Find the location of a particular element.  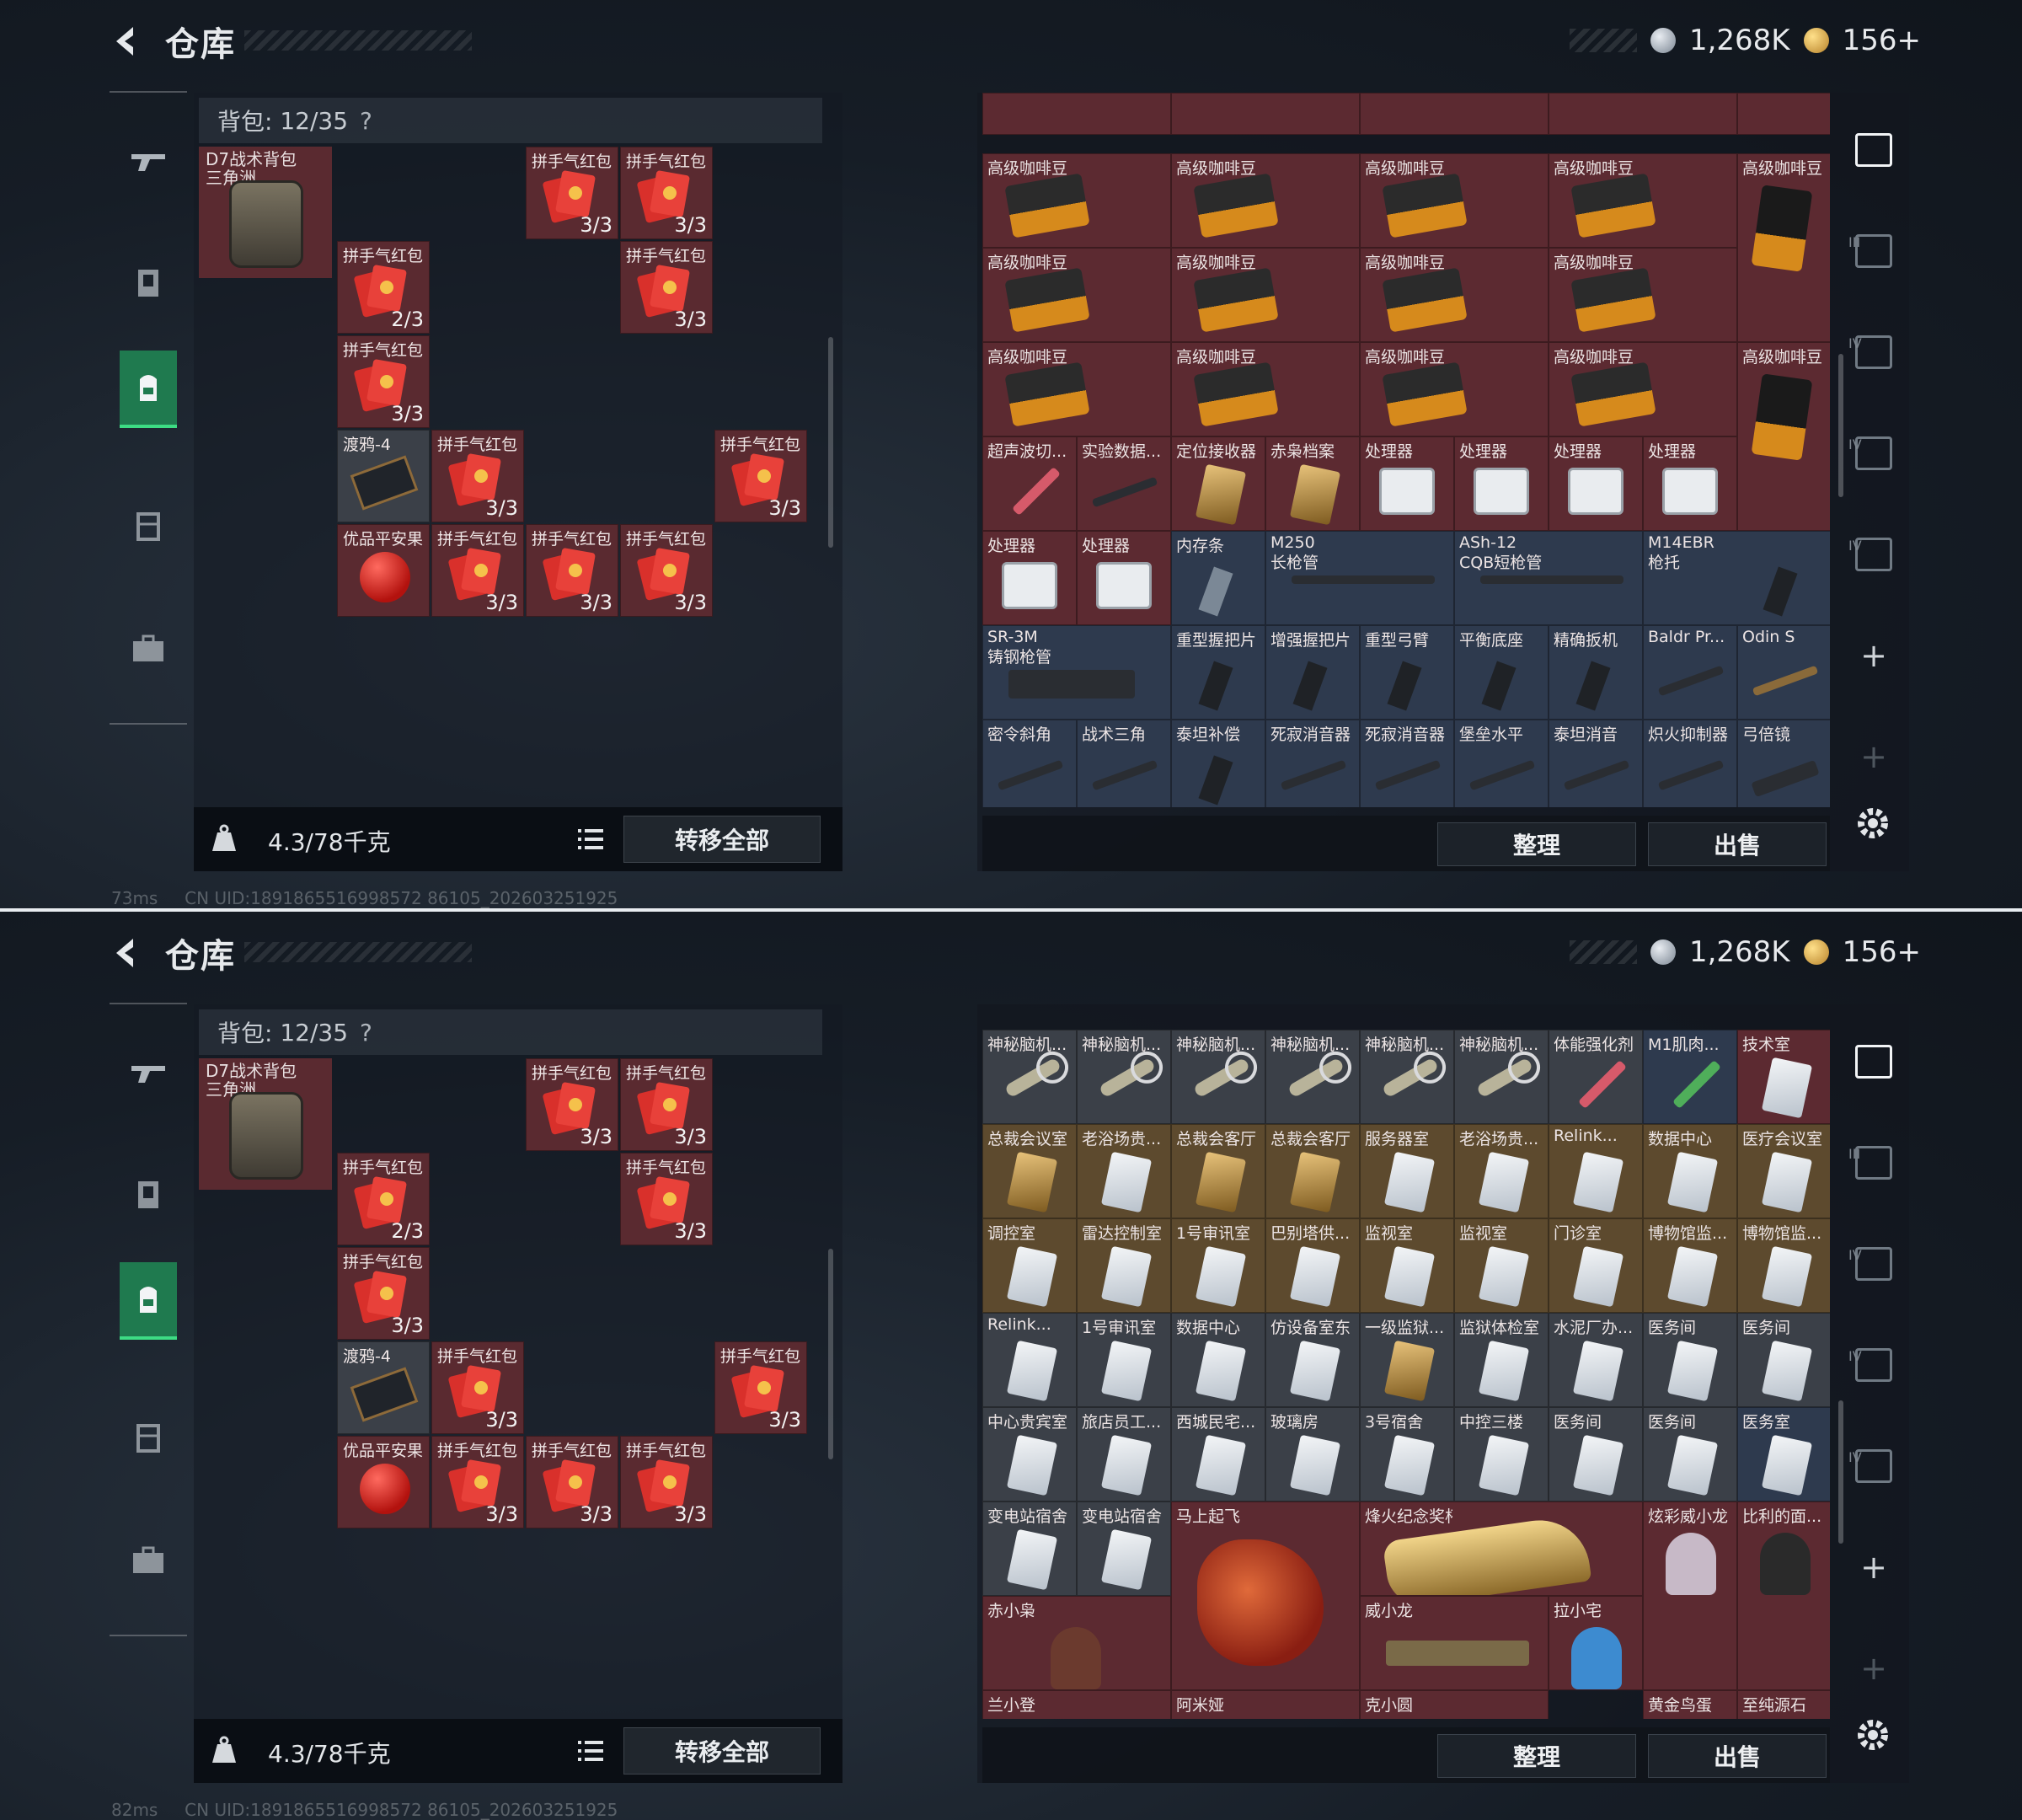

stash-item: 监视室 is located at coordinates (1407, 1265).